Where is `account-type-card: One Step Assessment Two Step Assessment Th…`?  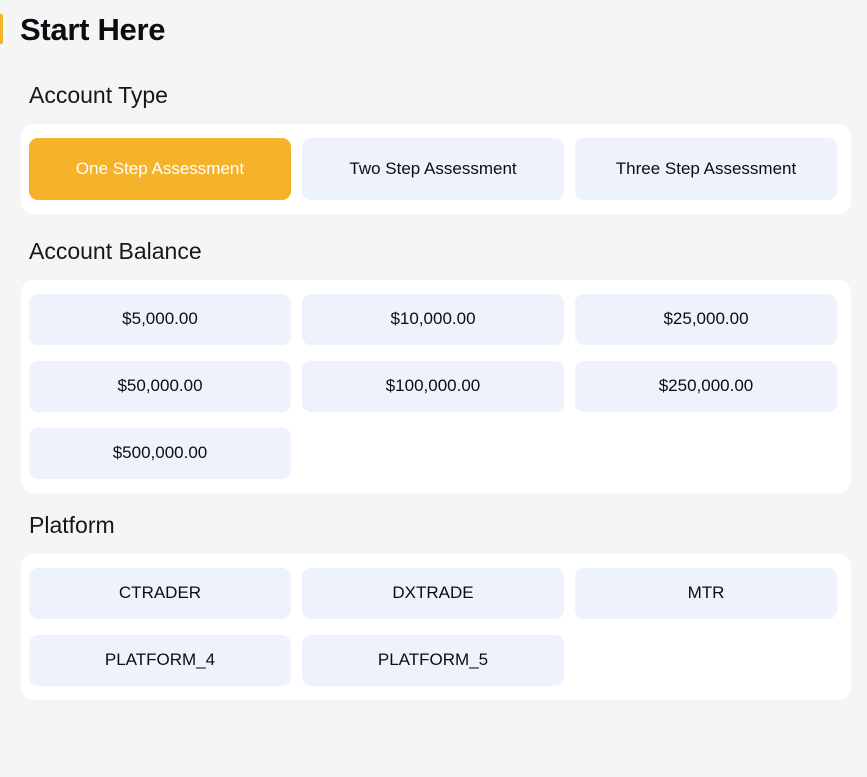 account-type-card: One Step Assessment Two Step Assessment Th… is located at coordinates (436, 169).